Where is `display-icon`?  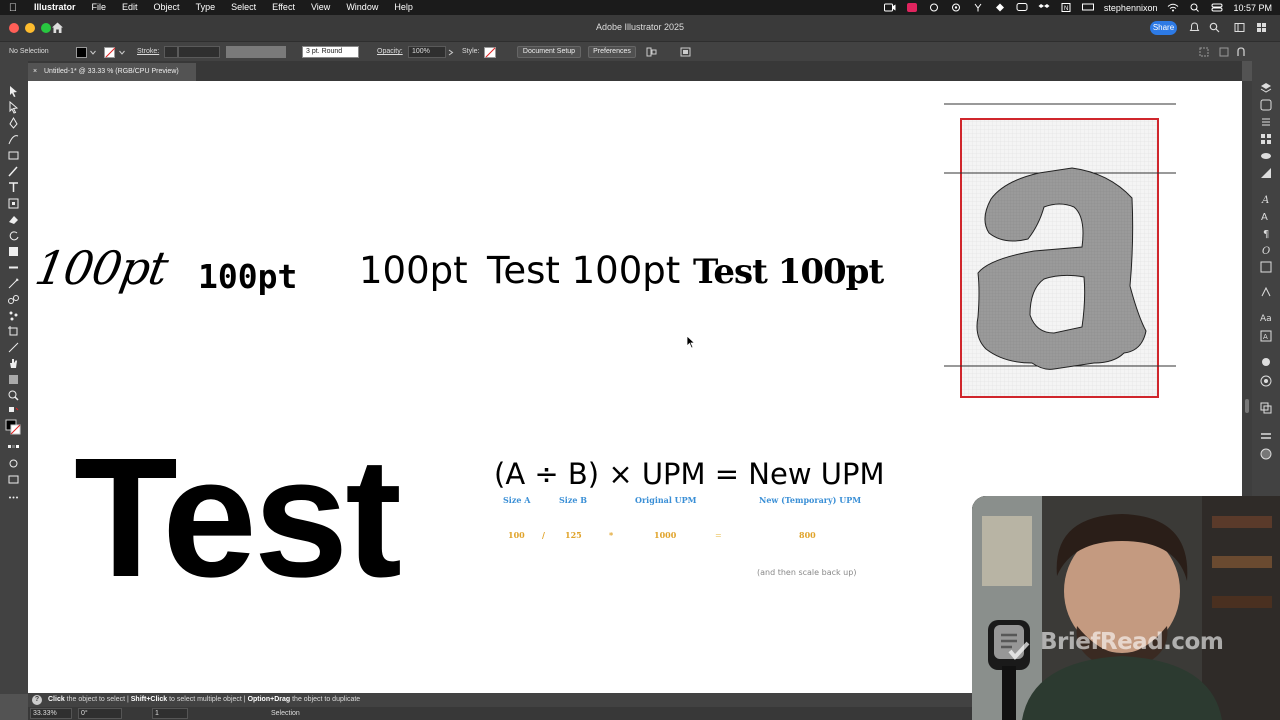
display-icon is located at coordinates (1087, 7).